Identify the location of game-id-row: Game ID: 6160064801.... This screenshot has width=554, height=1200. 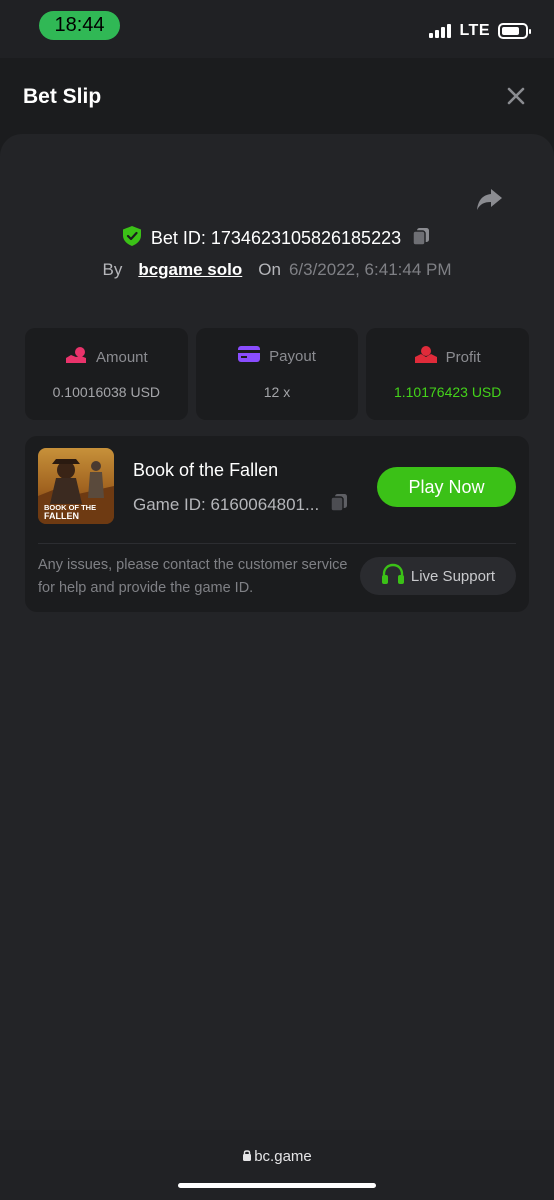
(241, 504).